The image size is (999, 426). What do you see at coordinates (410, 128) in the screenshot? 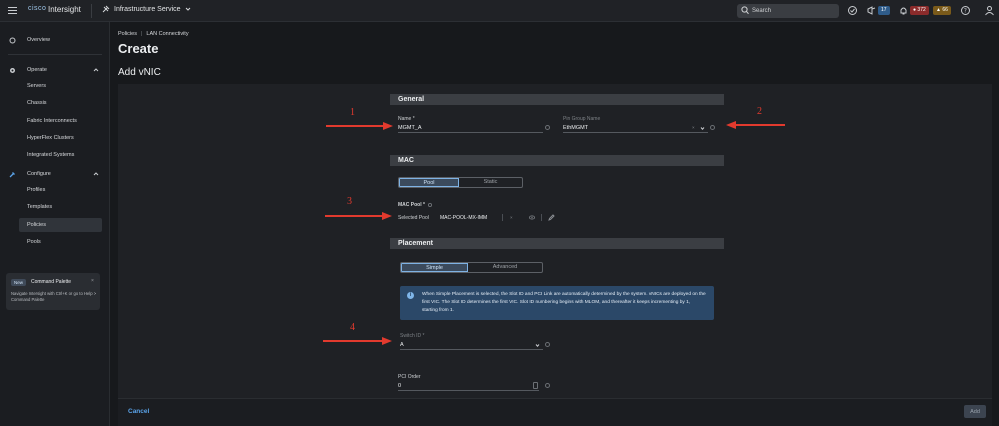
I see `name-input: MGMT_A` at bounding box center [410, 128].